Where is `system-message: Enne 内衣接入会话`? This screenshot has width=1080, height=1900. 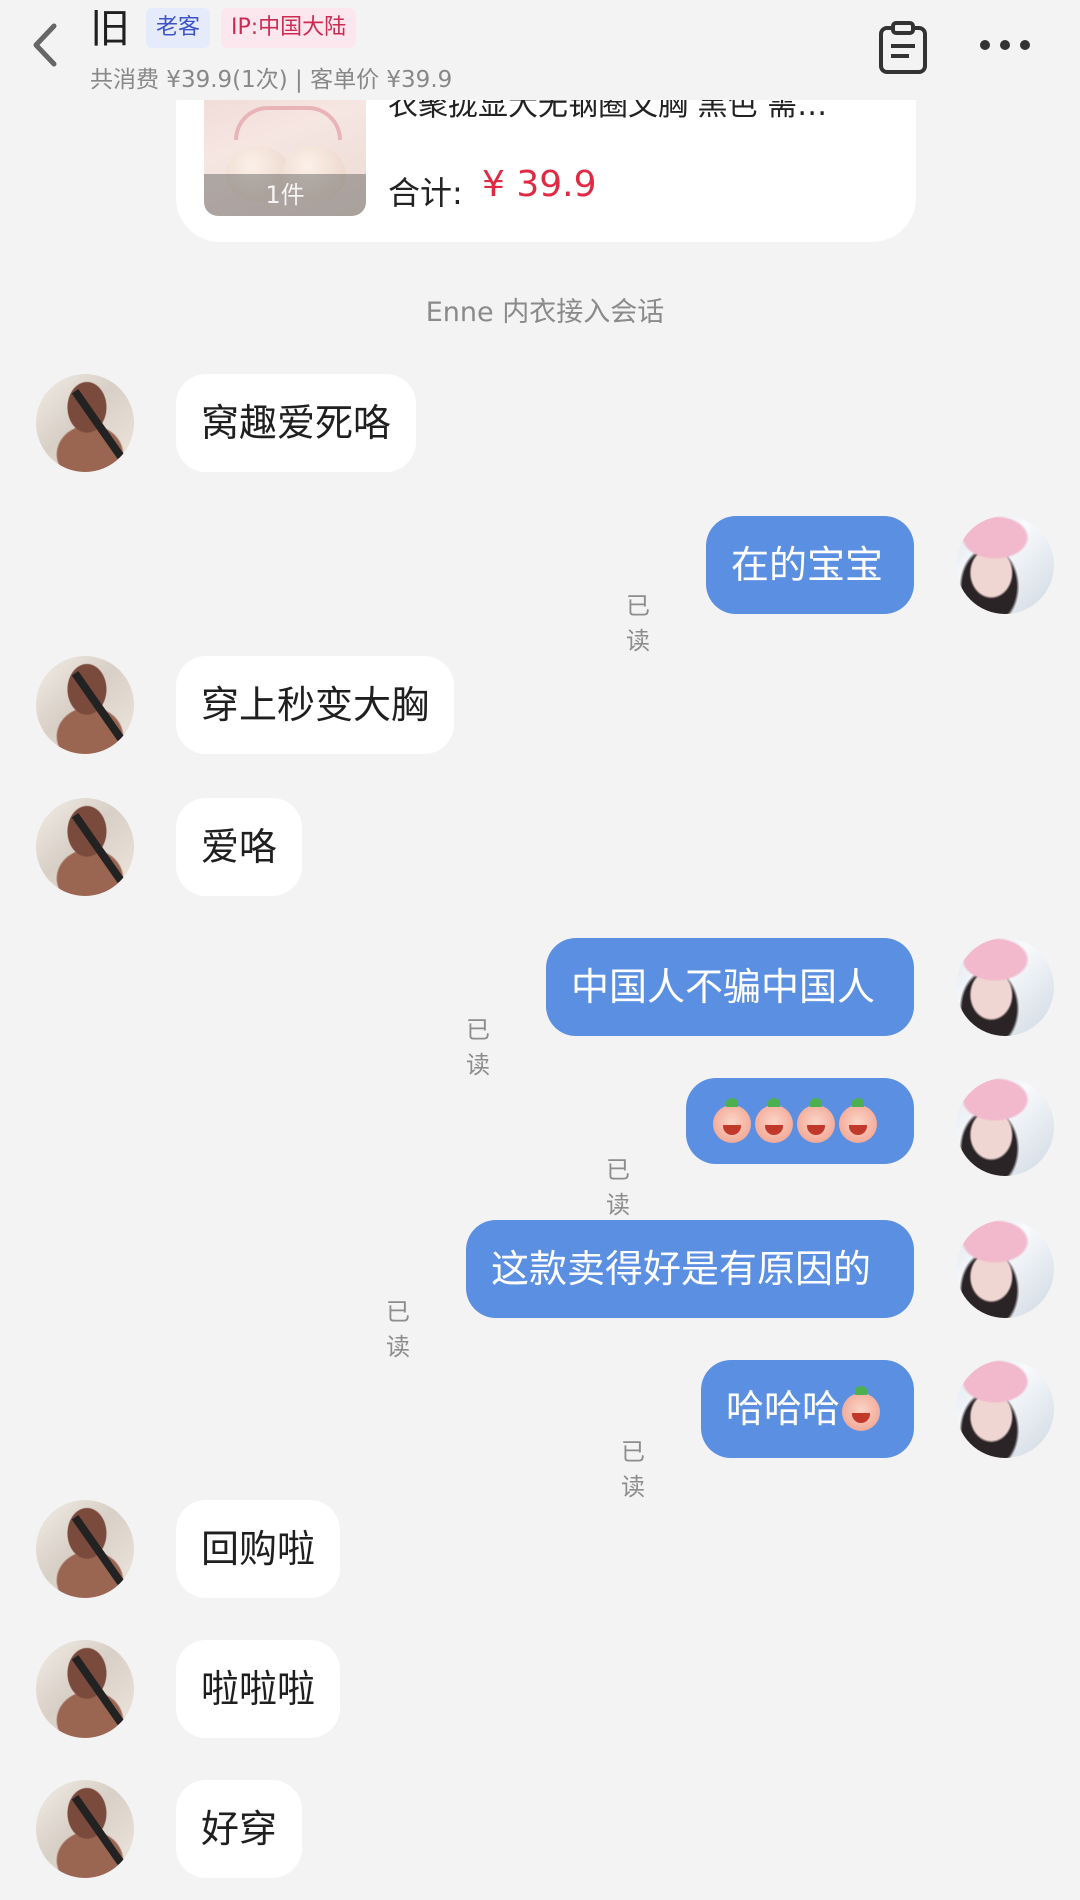 system-message: Enne 内衣接入会话 is located at coordinates (545, 312).